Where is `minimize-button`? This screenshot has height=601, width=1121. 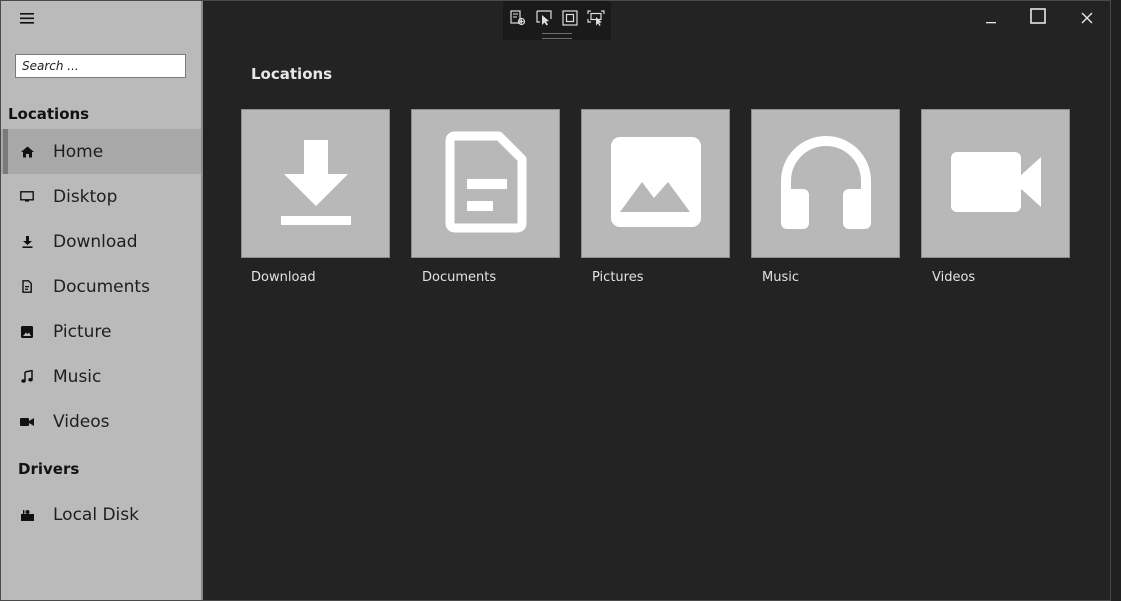
minimize-button is located at coordinates (991, 18).